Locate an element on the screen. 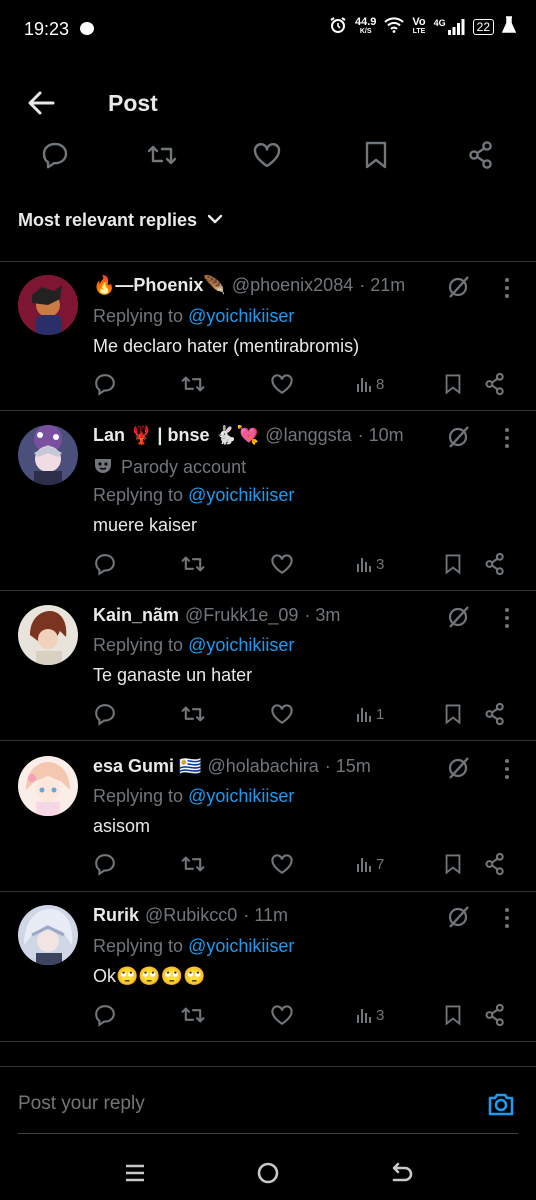  replying-to: Replying to @yoichikiiser is located at coordinates (193, 316).